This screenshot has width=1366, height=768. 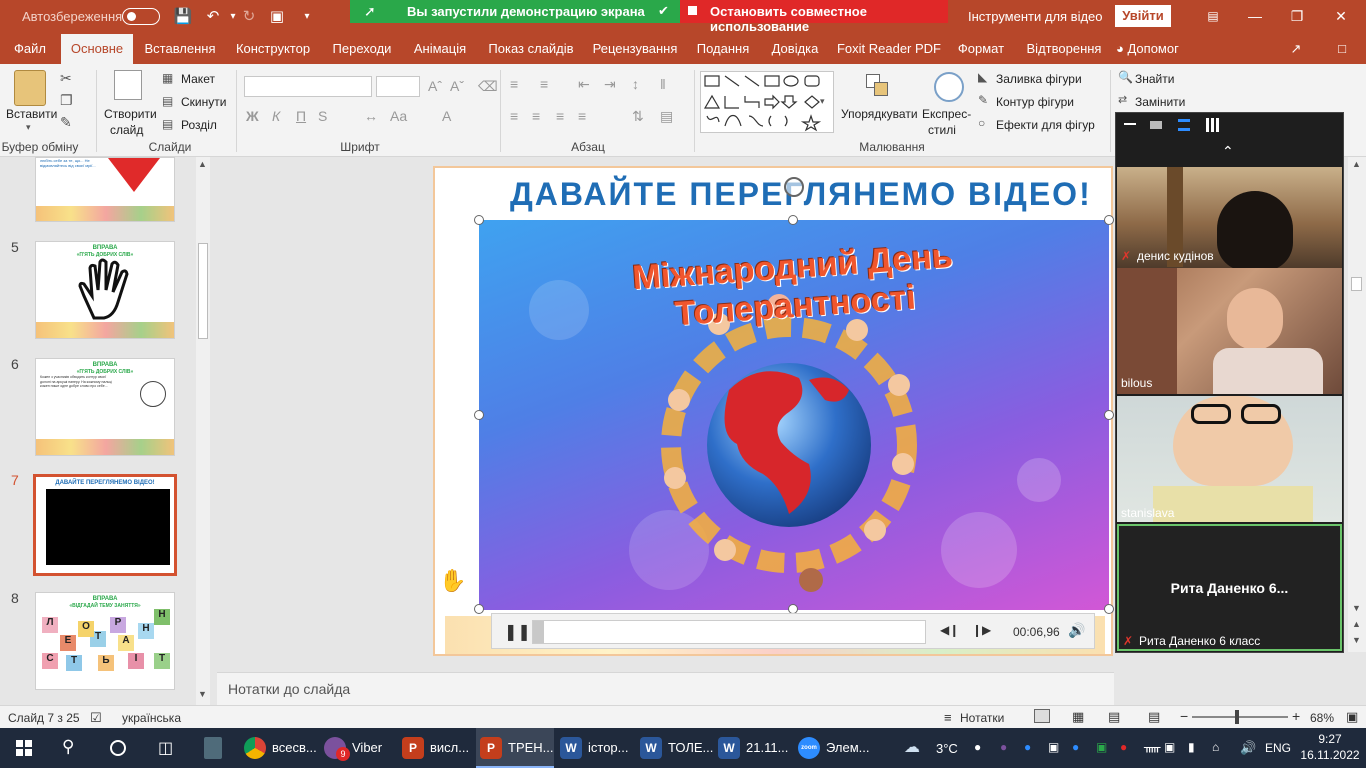 I want to click on italic-button: К, so click(x=276, y=116).